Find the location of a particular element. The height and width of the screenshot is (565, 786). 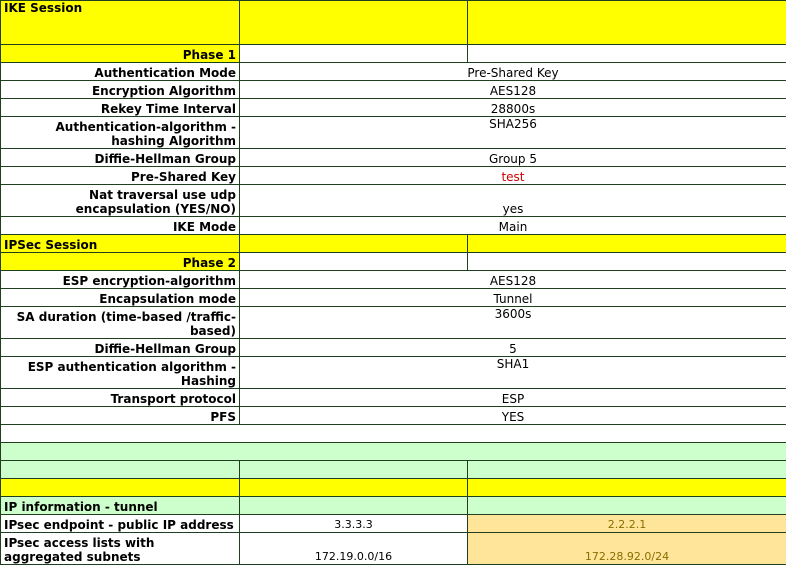

row-value: 5 is located at coordinates (513, 348).